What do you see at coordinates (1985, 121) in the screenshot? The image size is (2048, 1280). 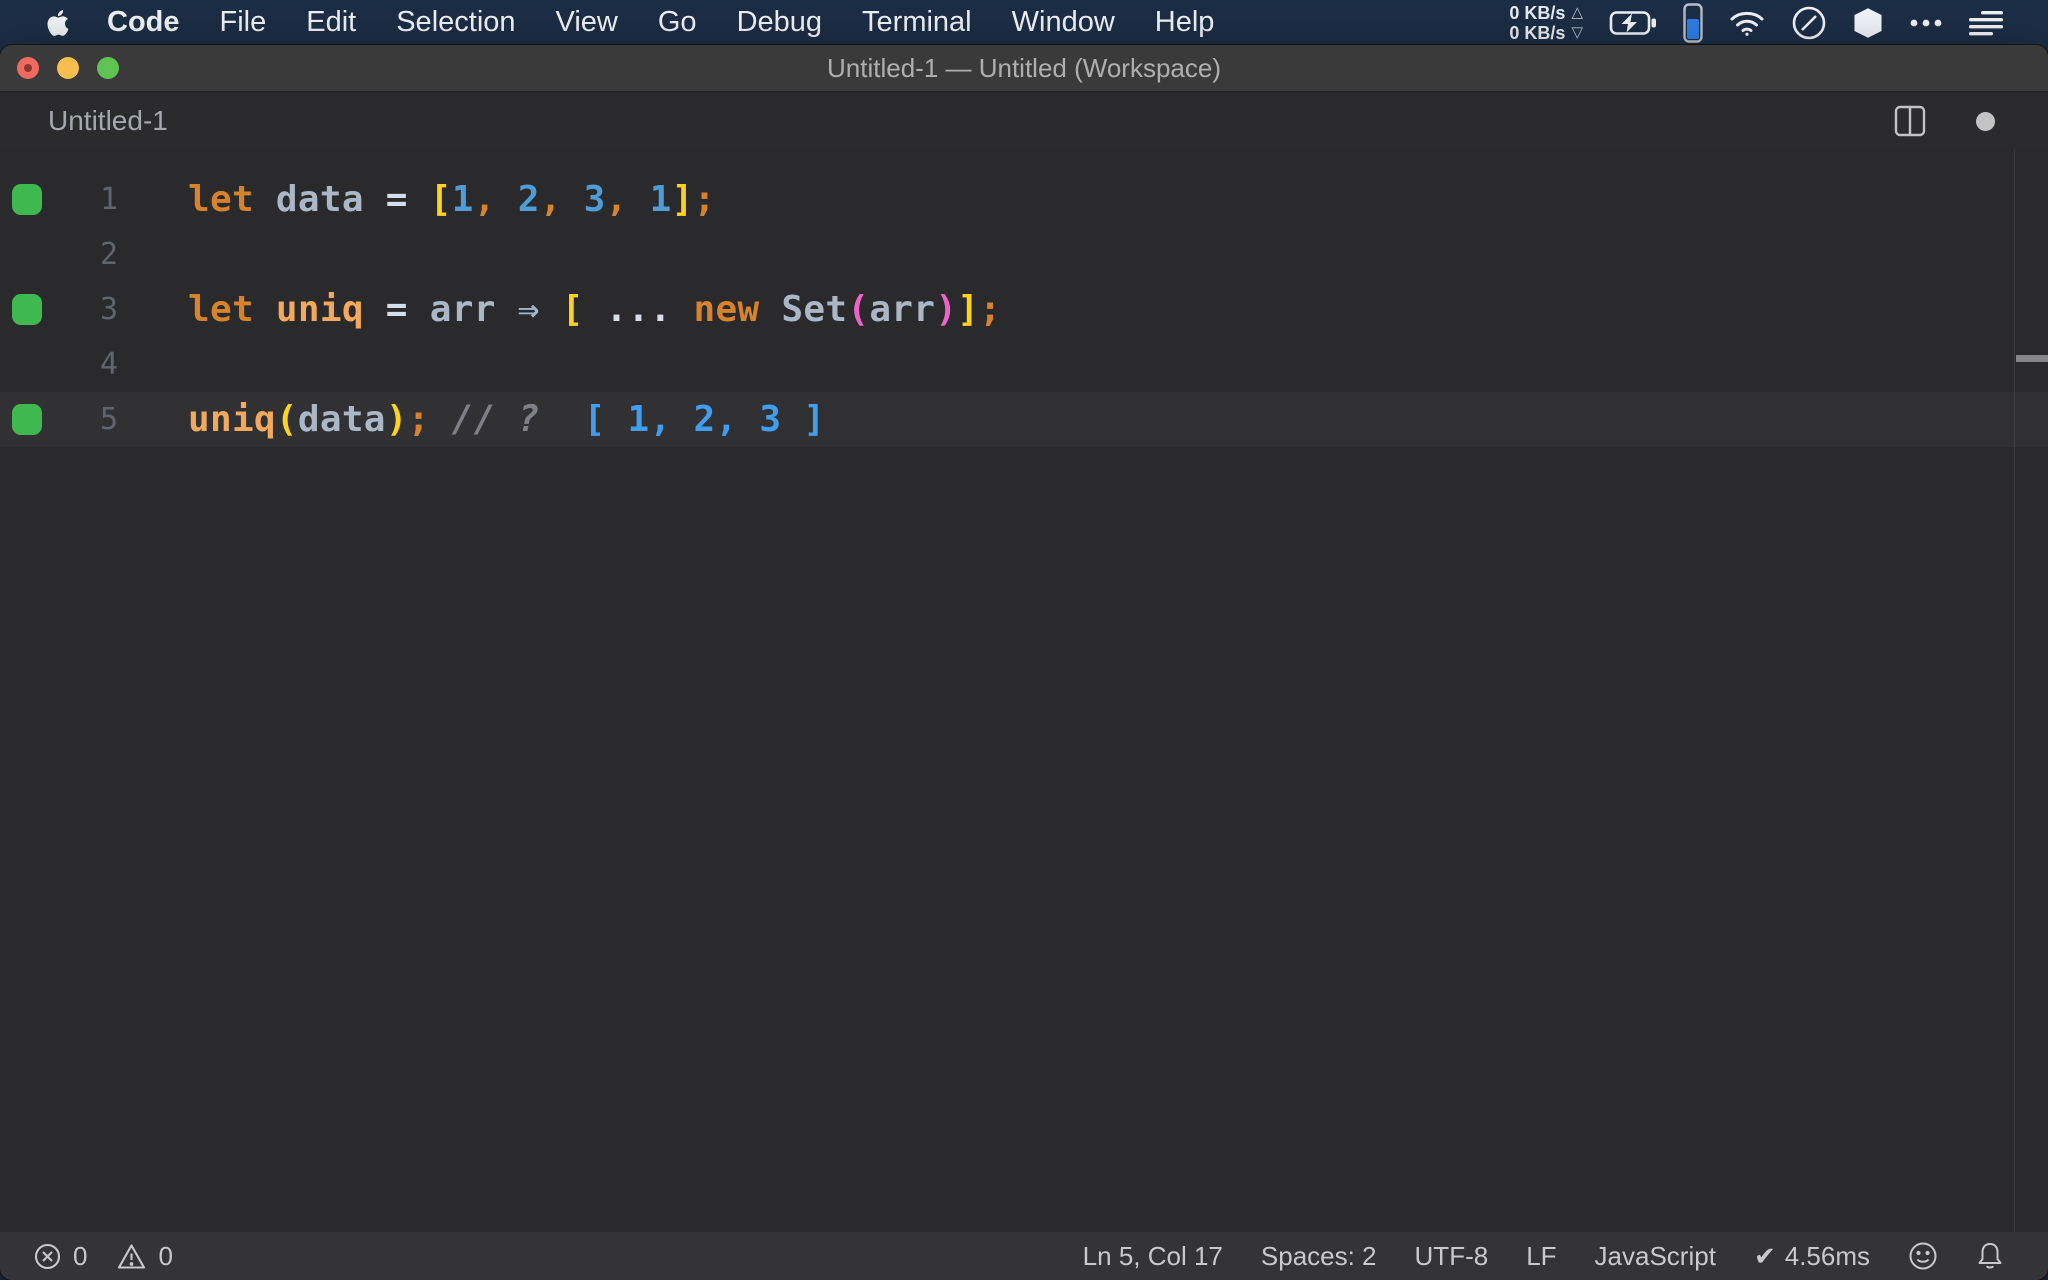 I see `unsaved-changes-indicator` at bounding box center [1985, 121].